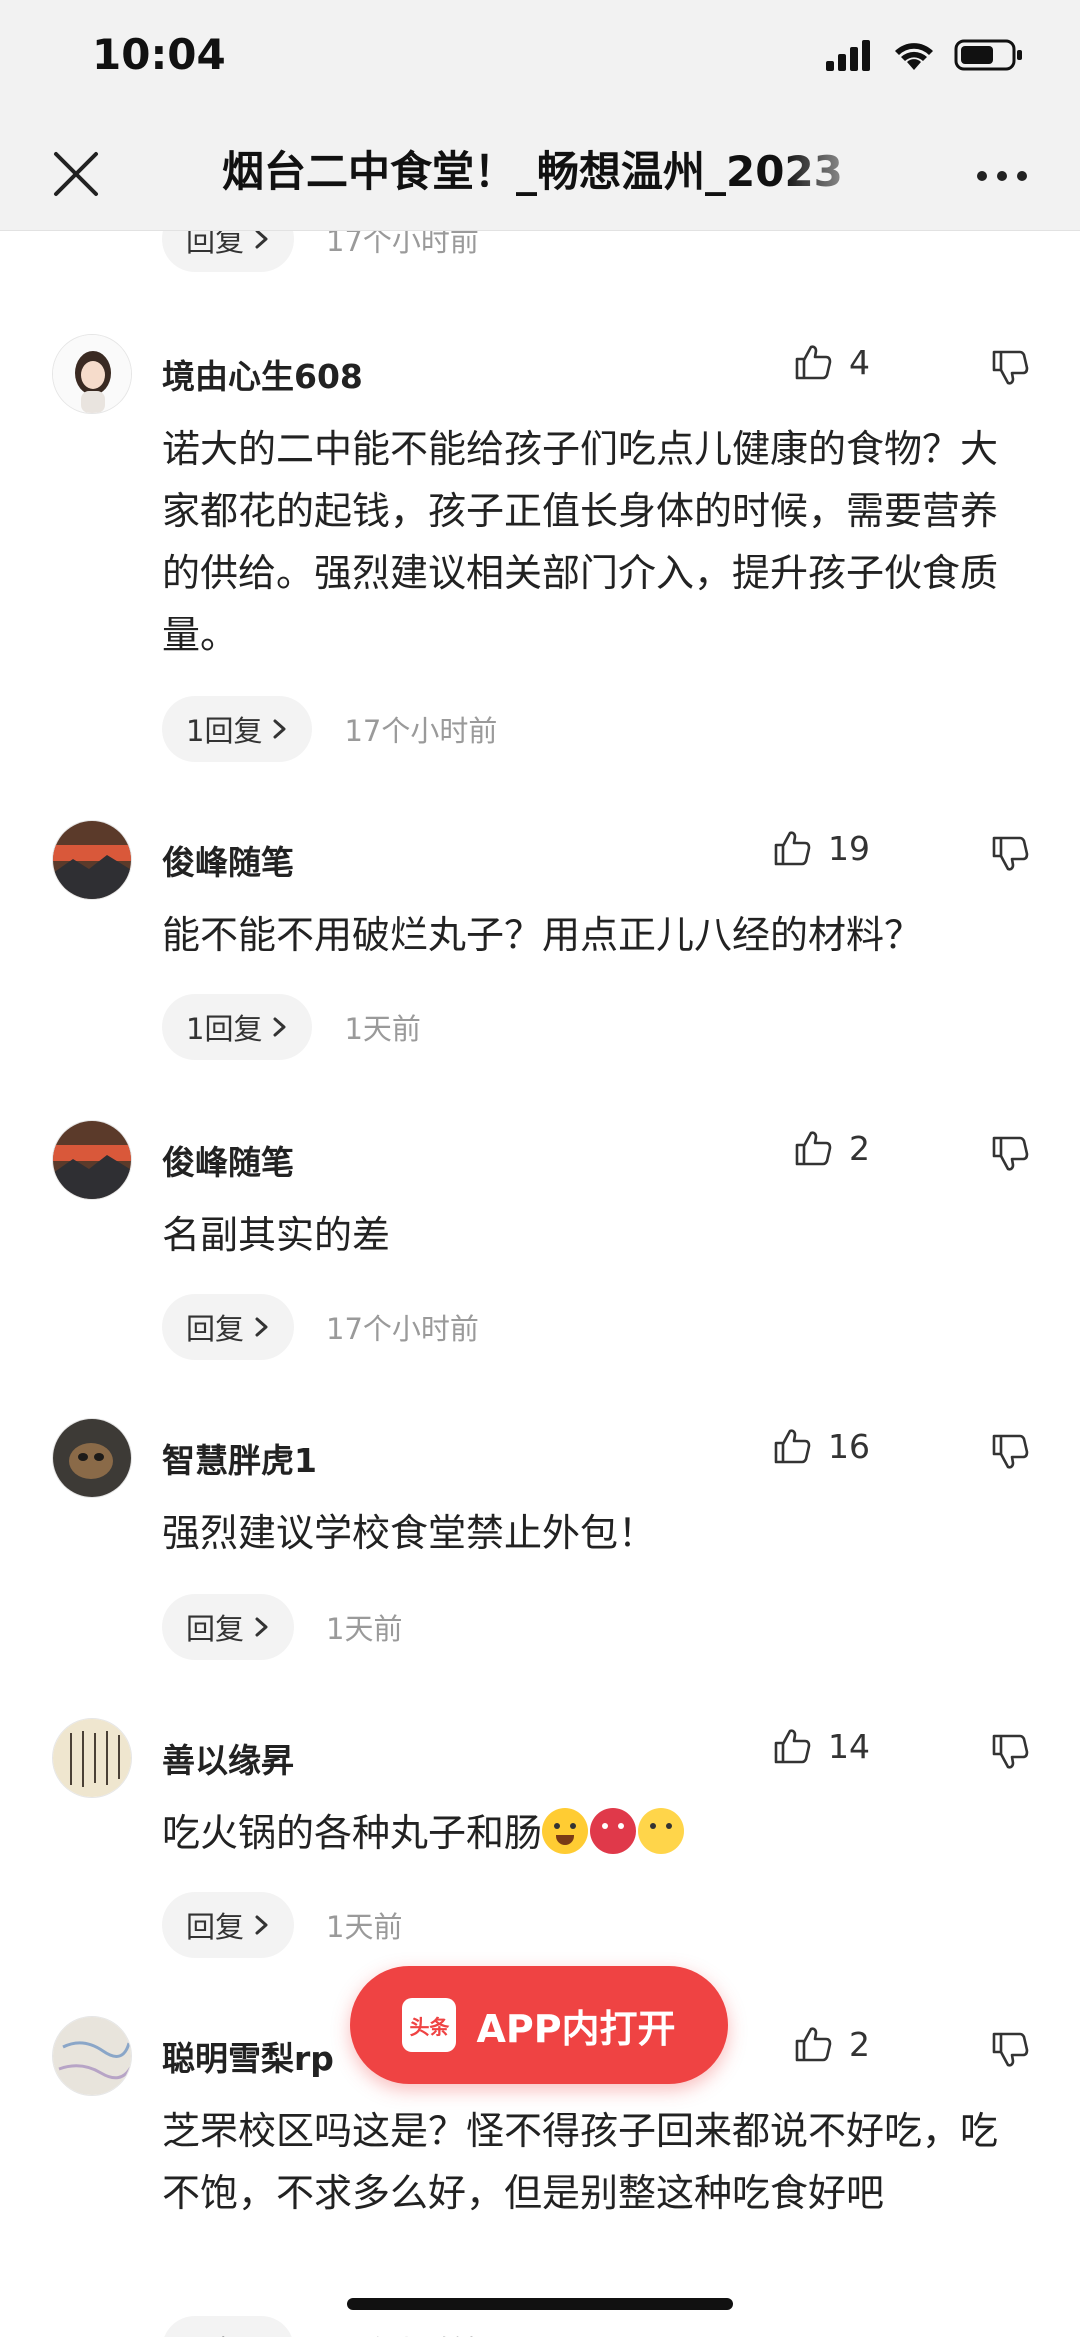 Image resolution: width=1080 pixels, height=2337 pixels. Describe the element at coordinates (276, 1235) in the screenshot. I see `comment-text: 名副其实的差` at that location.